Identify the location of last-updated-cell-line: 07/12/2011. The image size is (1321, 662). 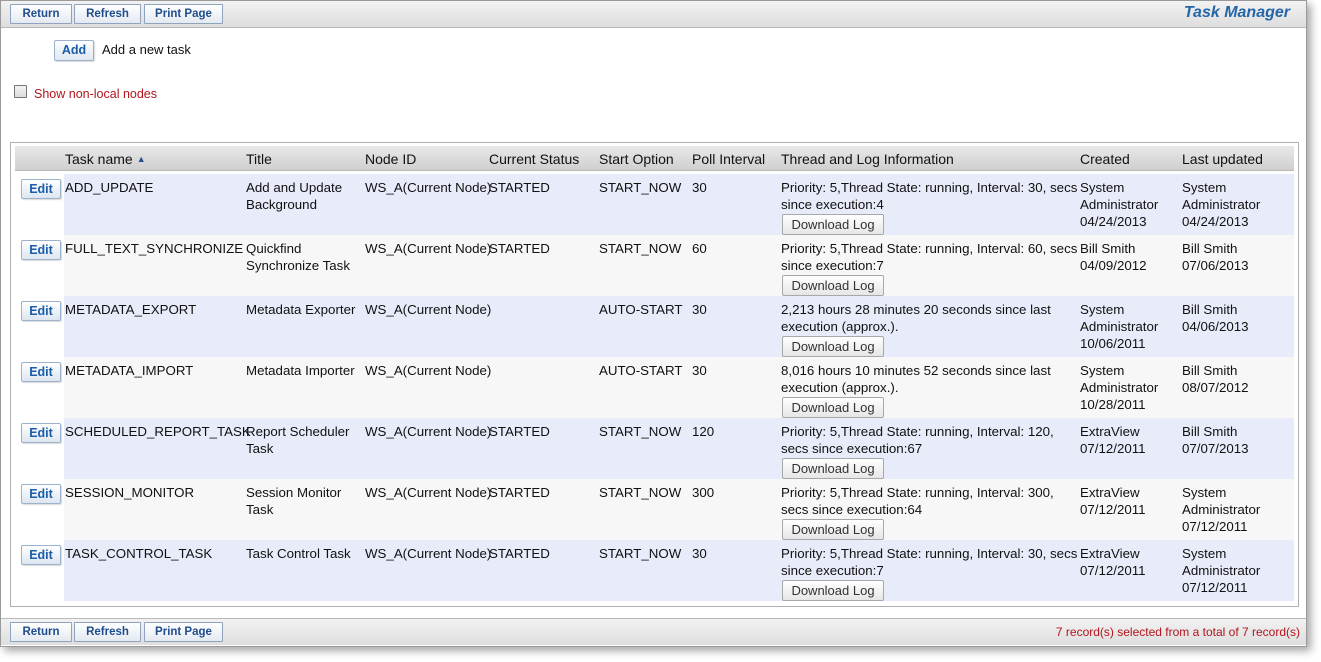
(1215, 526).